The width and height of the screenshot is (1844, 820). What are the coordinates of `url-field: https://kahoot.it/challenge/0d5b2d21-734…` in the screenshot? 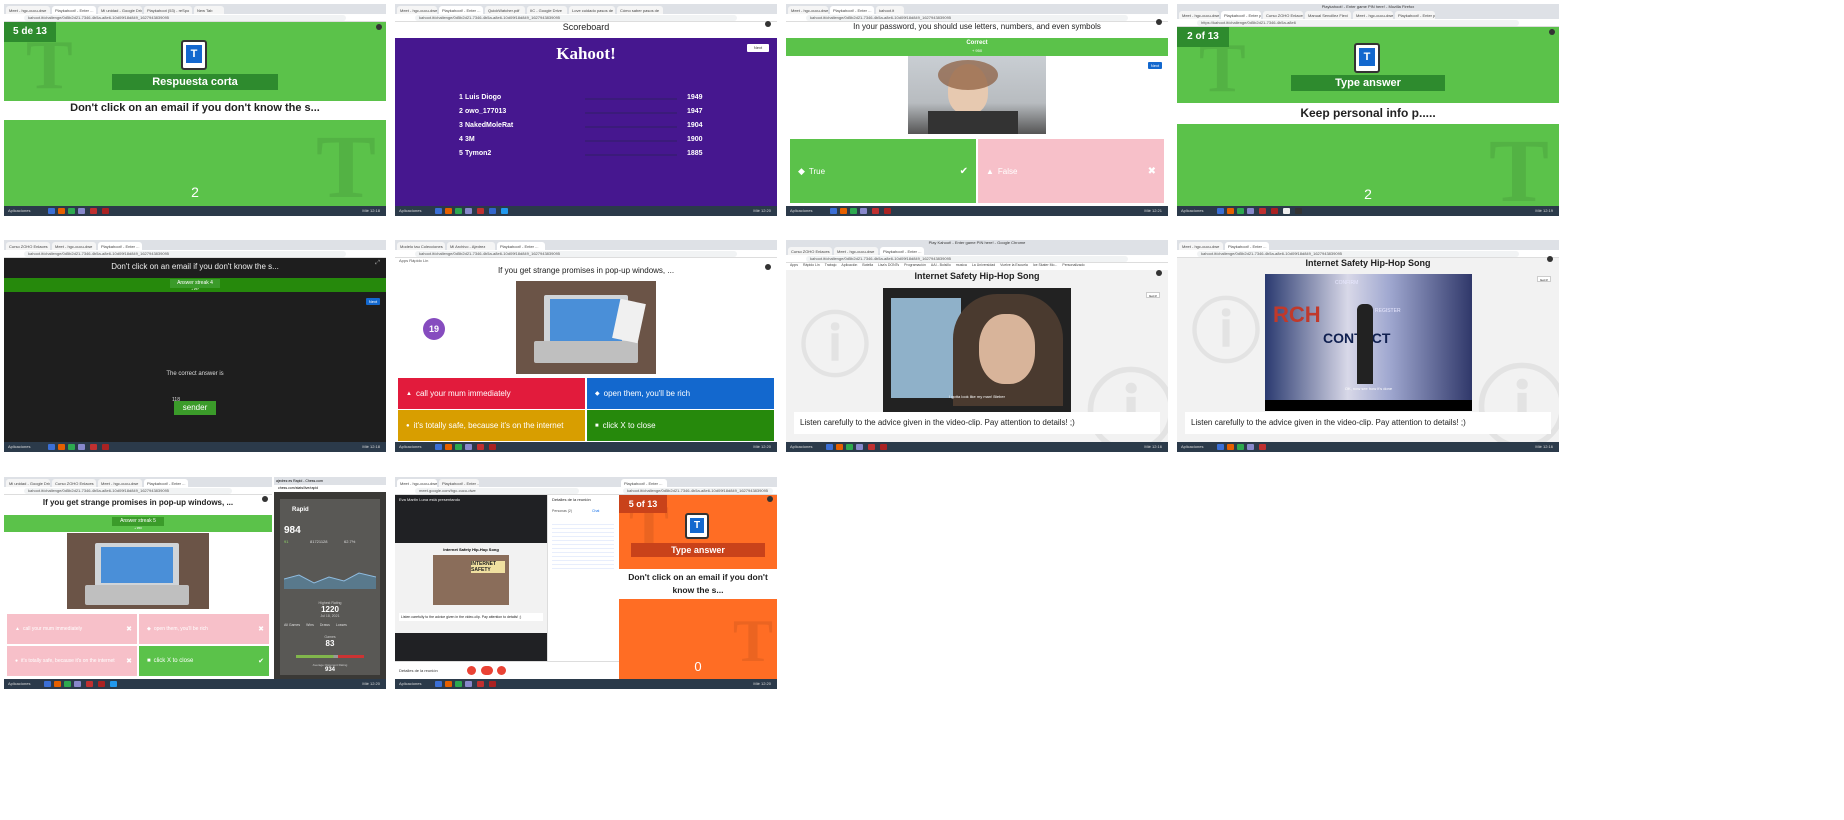 It's located at (1358, 23).